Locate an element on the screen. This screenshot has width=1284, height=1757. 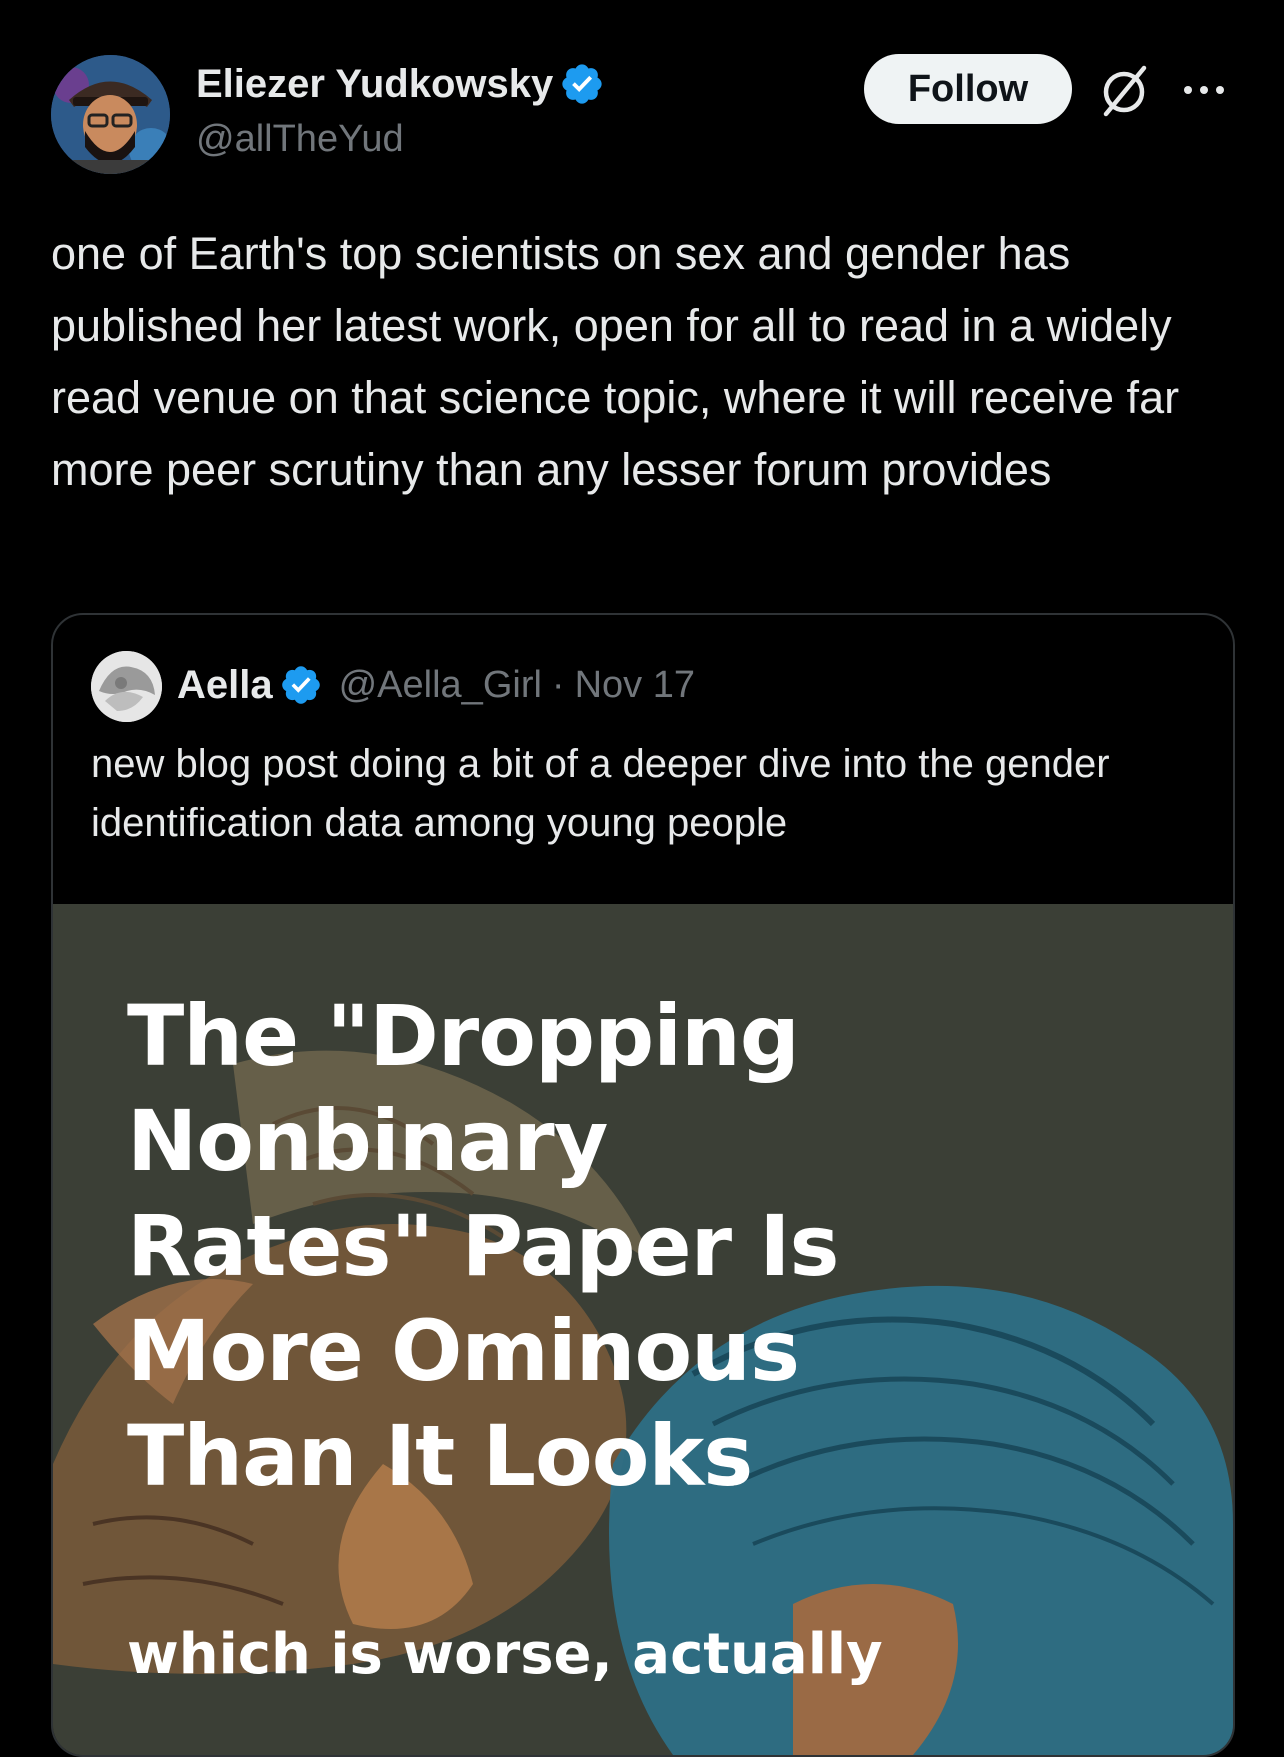
author-name-row: Eliezer Yudkowsky is located at coordinates (400, 84).